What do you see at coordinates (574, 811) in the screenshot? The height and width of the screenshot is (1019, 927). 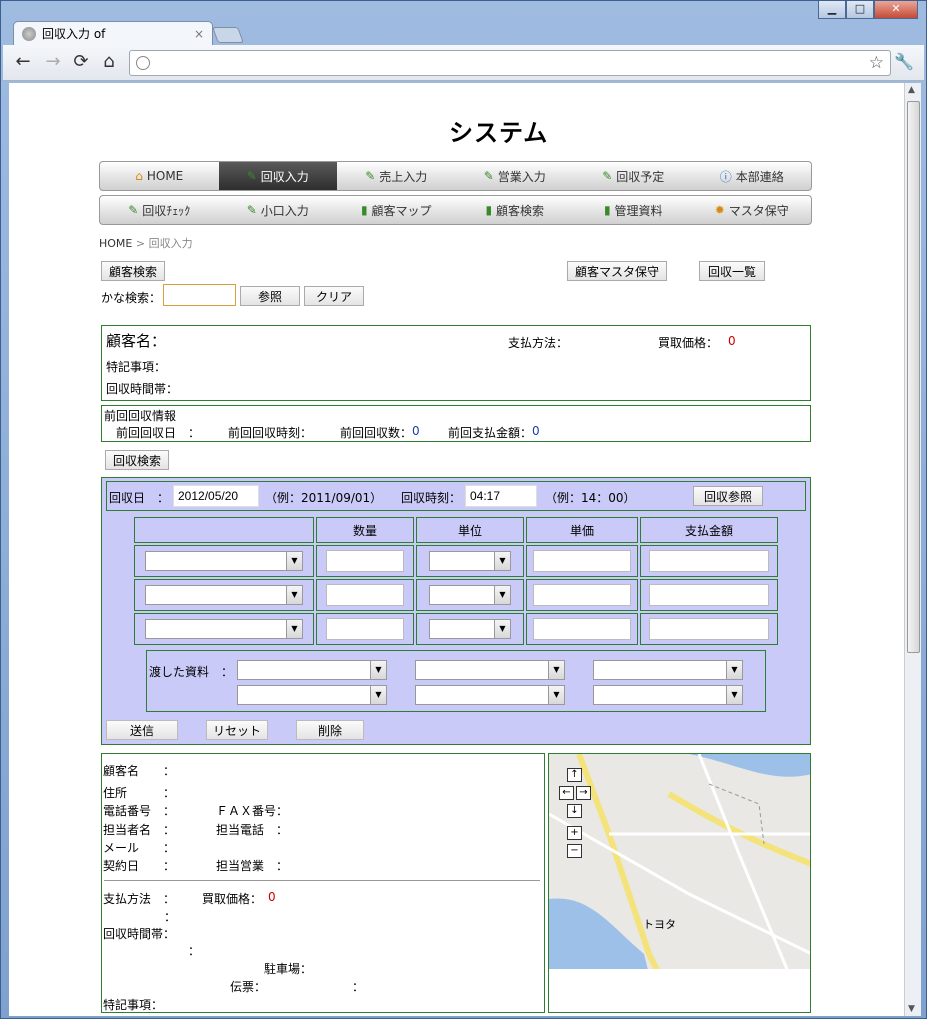 I see `map-pan-down: ↓` at bounding box center [574, 811].